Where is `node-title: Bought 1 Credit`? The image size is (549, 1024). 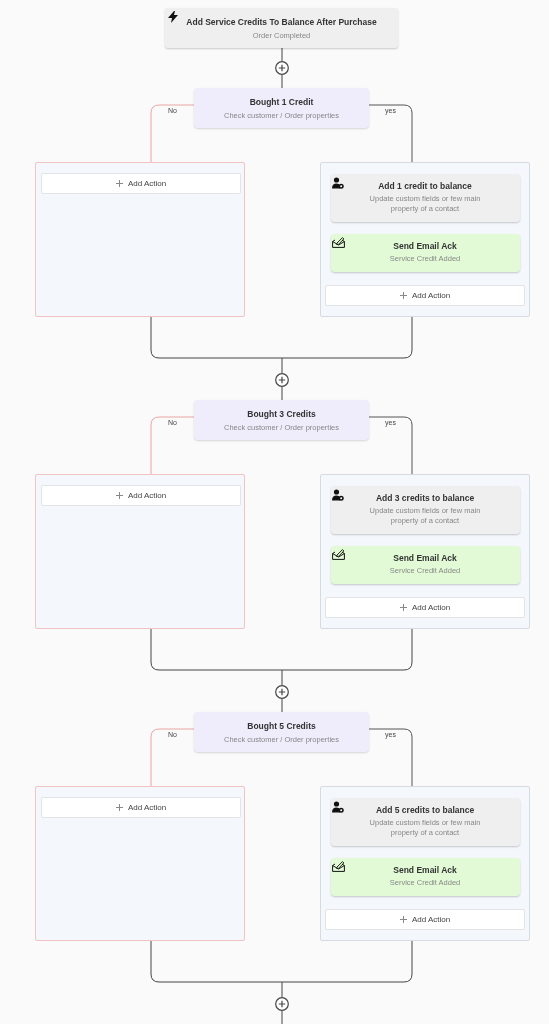 node-title: Bought 1 Credit is located at coordinates (281, 101).